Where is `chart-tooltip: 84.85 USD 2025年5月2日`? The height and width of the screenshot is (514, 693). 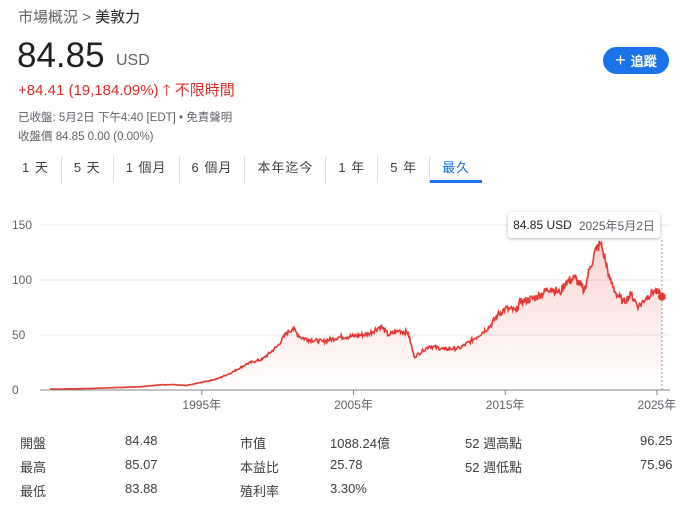
chart-tooltip: 84.85 USD 2025年5月2日 is located at coordinates (584, 225).